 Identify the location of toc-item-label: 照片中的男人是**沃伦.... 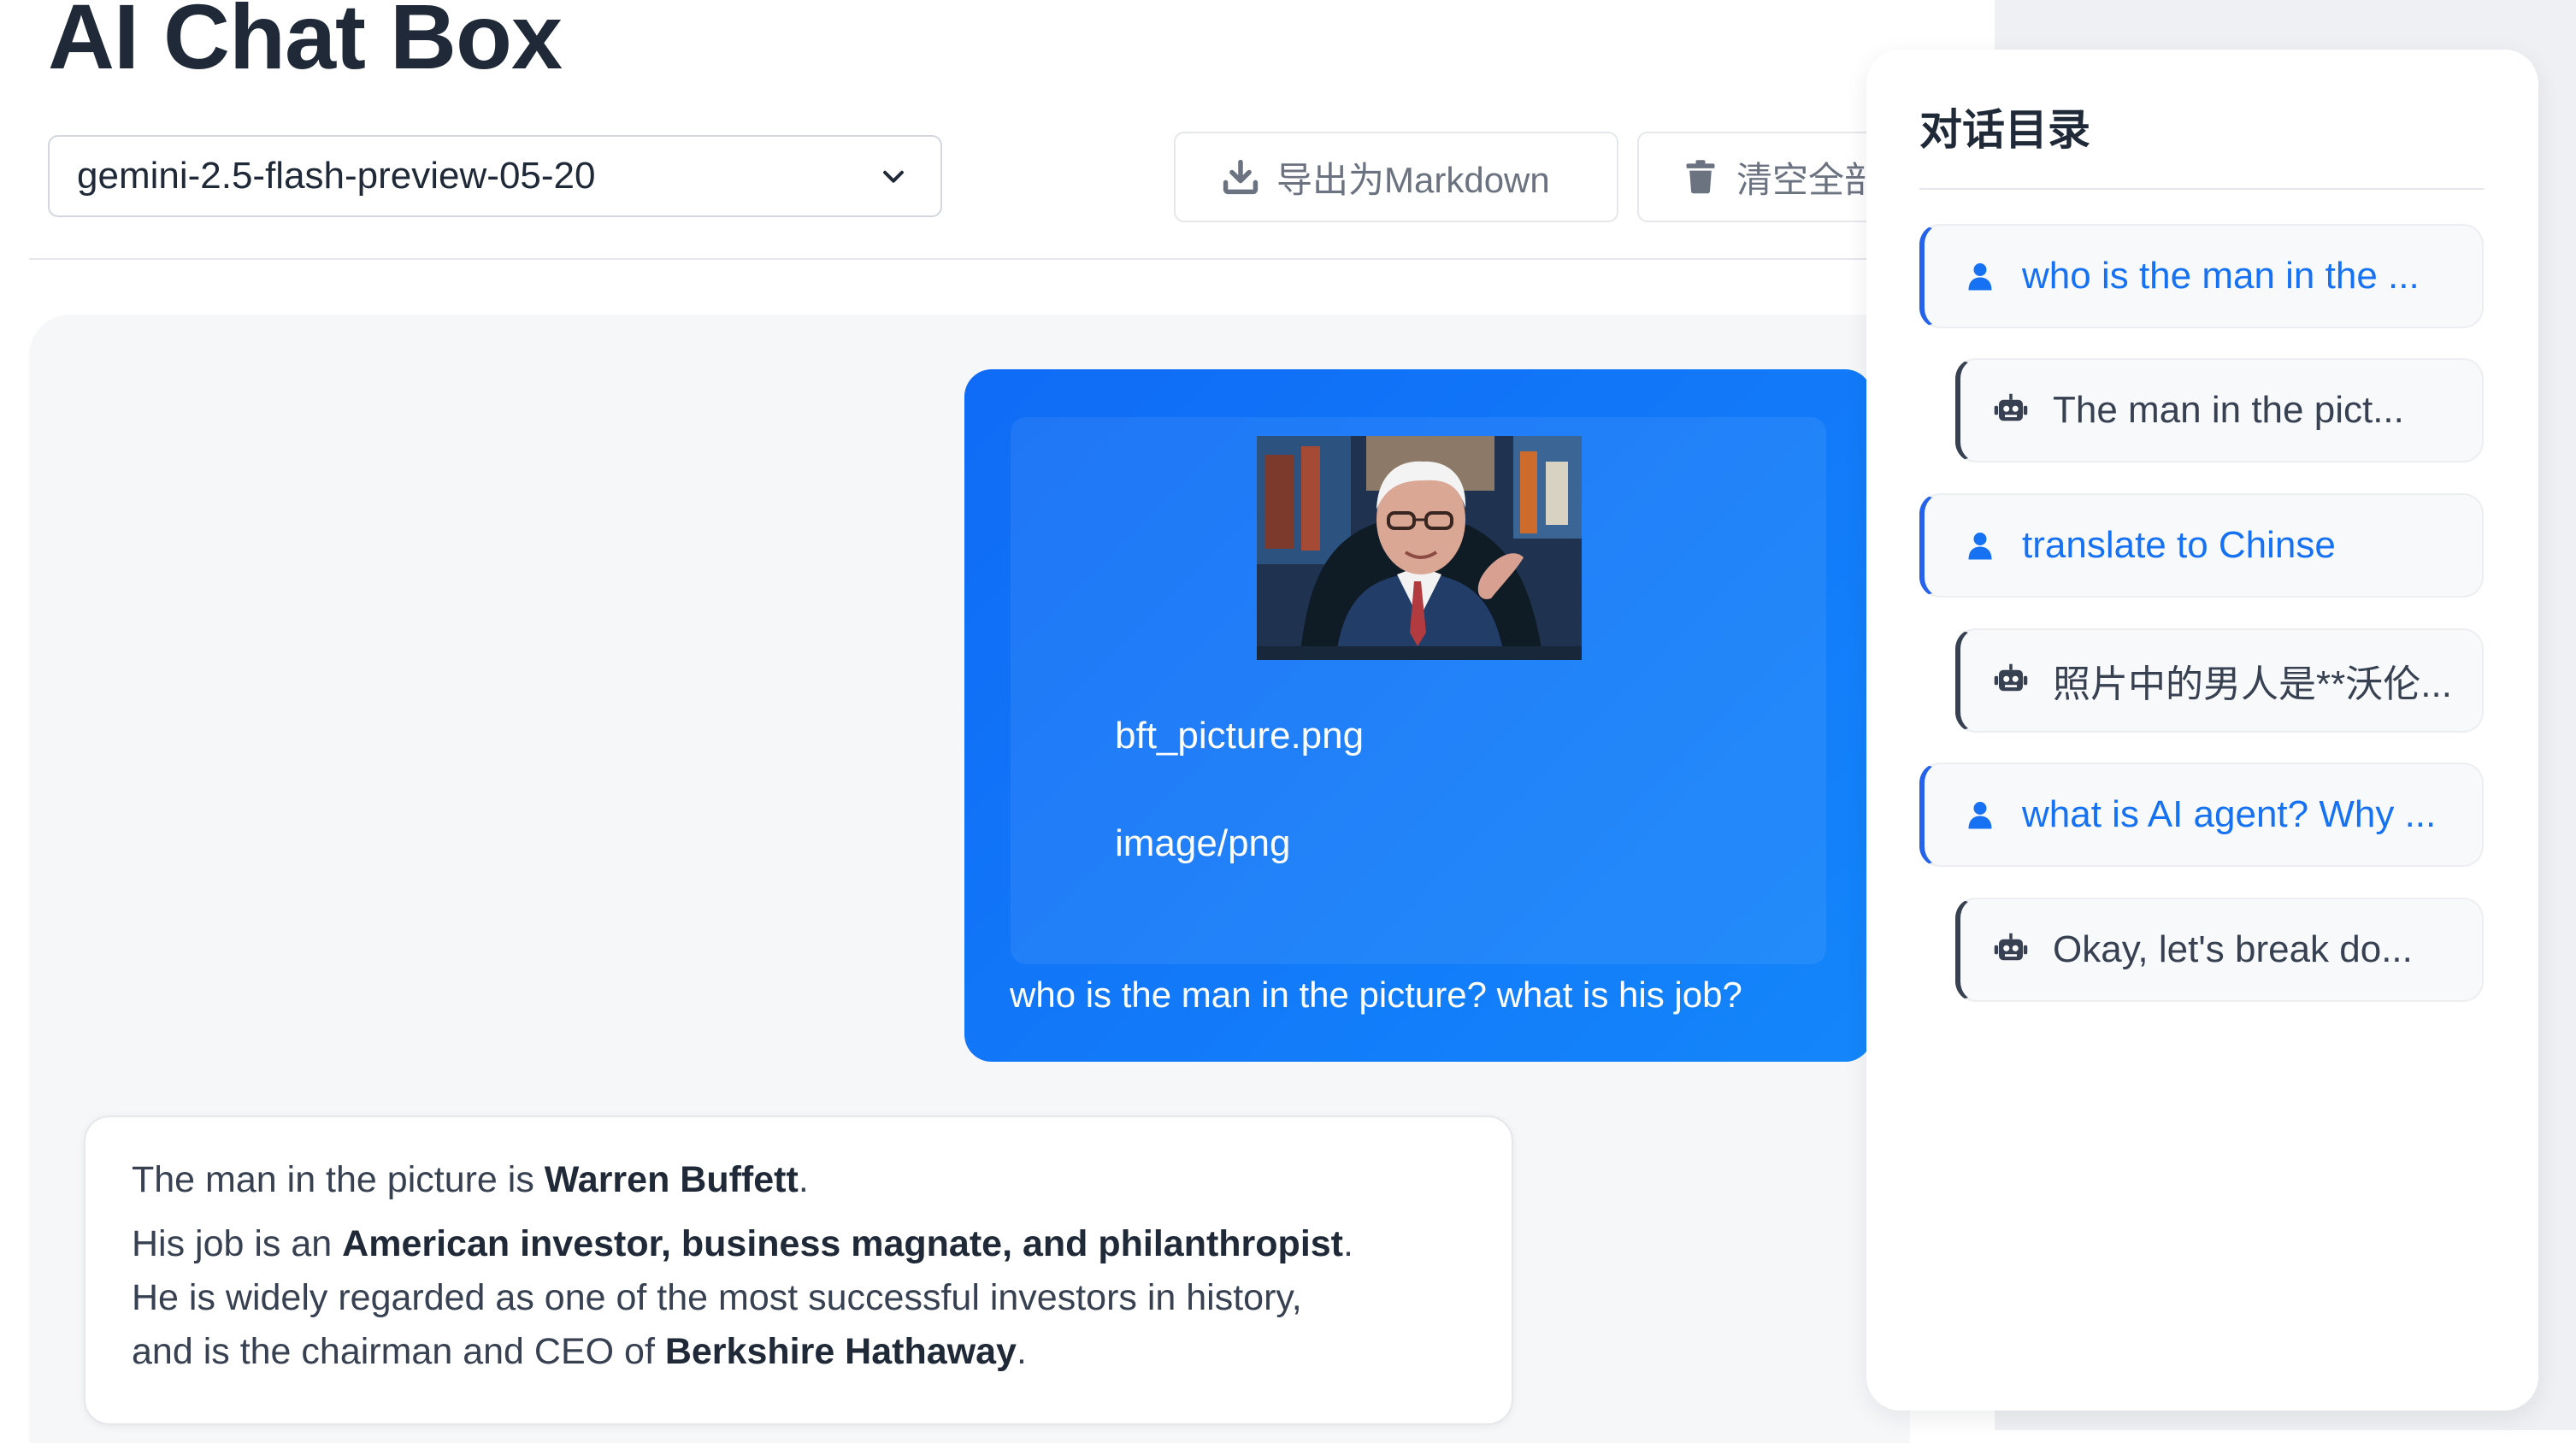
(2252, 684).